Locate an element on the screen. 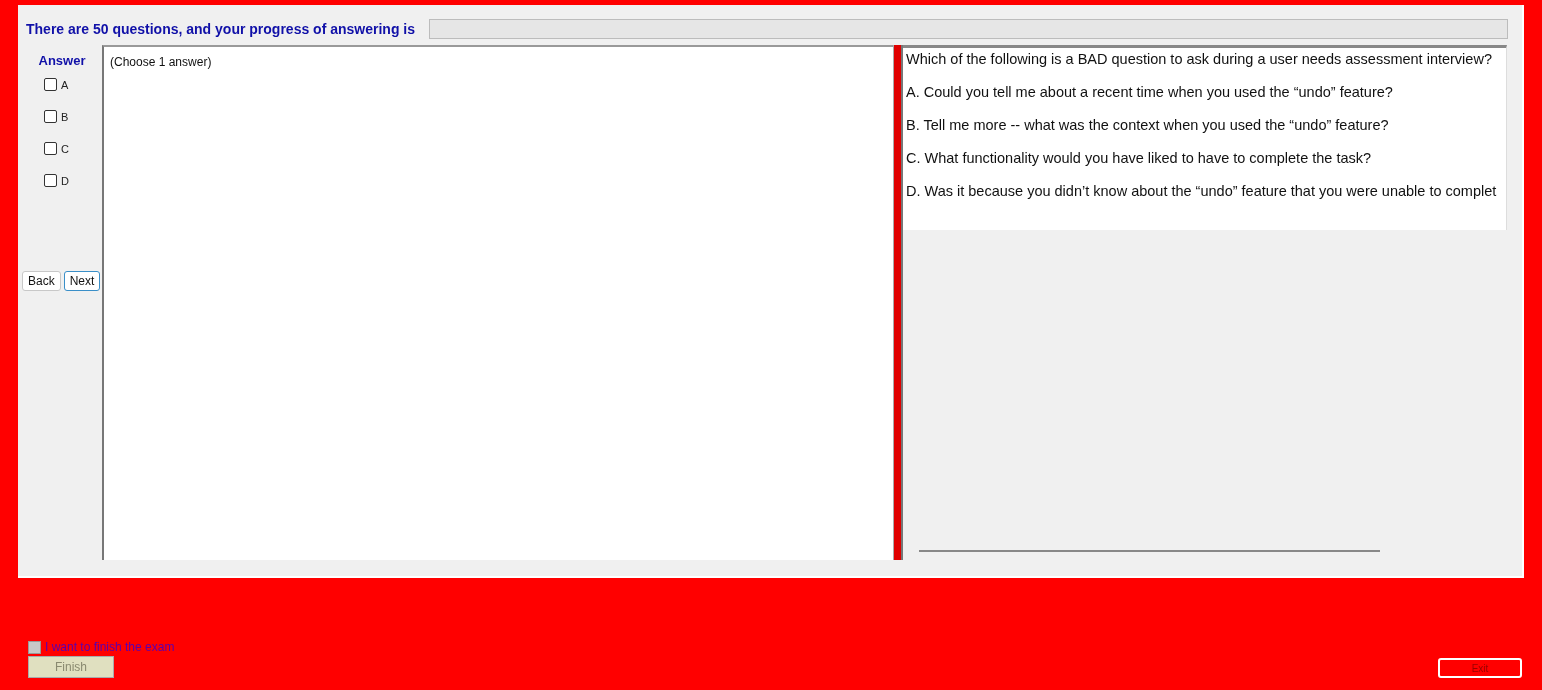 The image size is (1542, 690). answer-hint: (Choose 1 answer) is located at coordinates (161, 62).